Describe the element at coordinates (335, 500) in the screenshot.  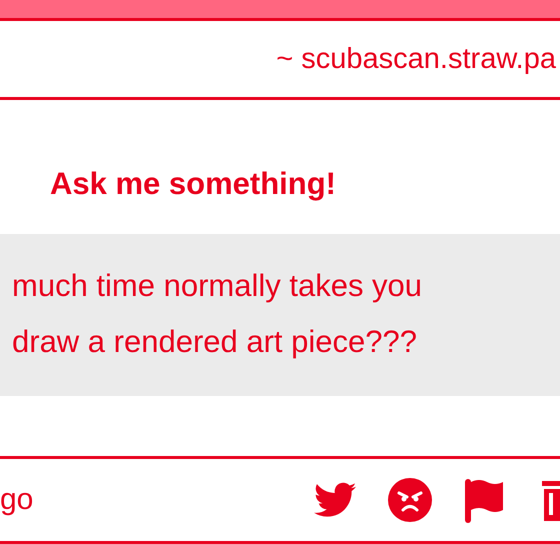
I see `bird-icon` at that location.